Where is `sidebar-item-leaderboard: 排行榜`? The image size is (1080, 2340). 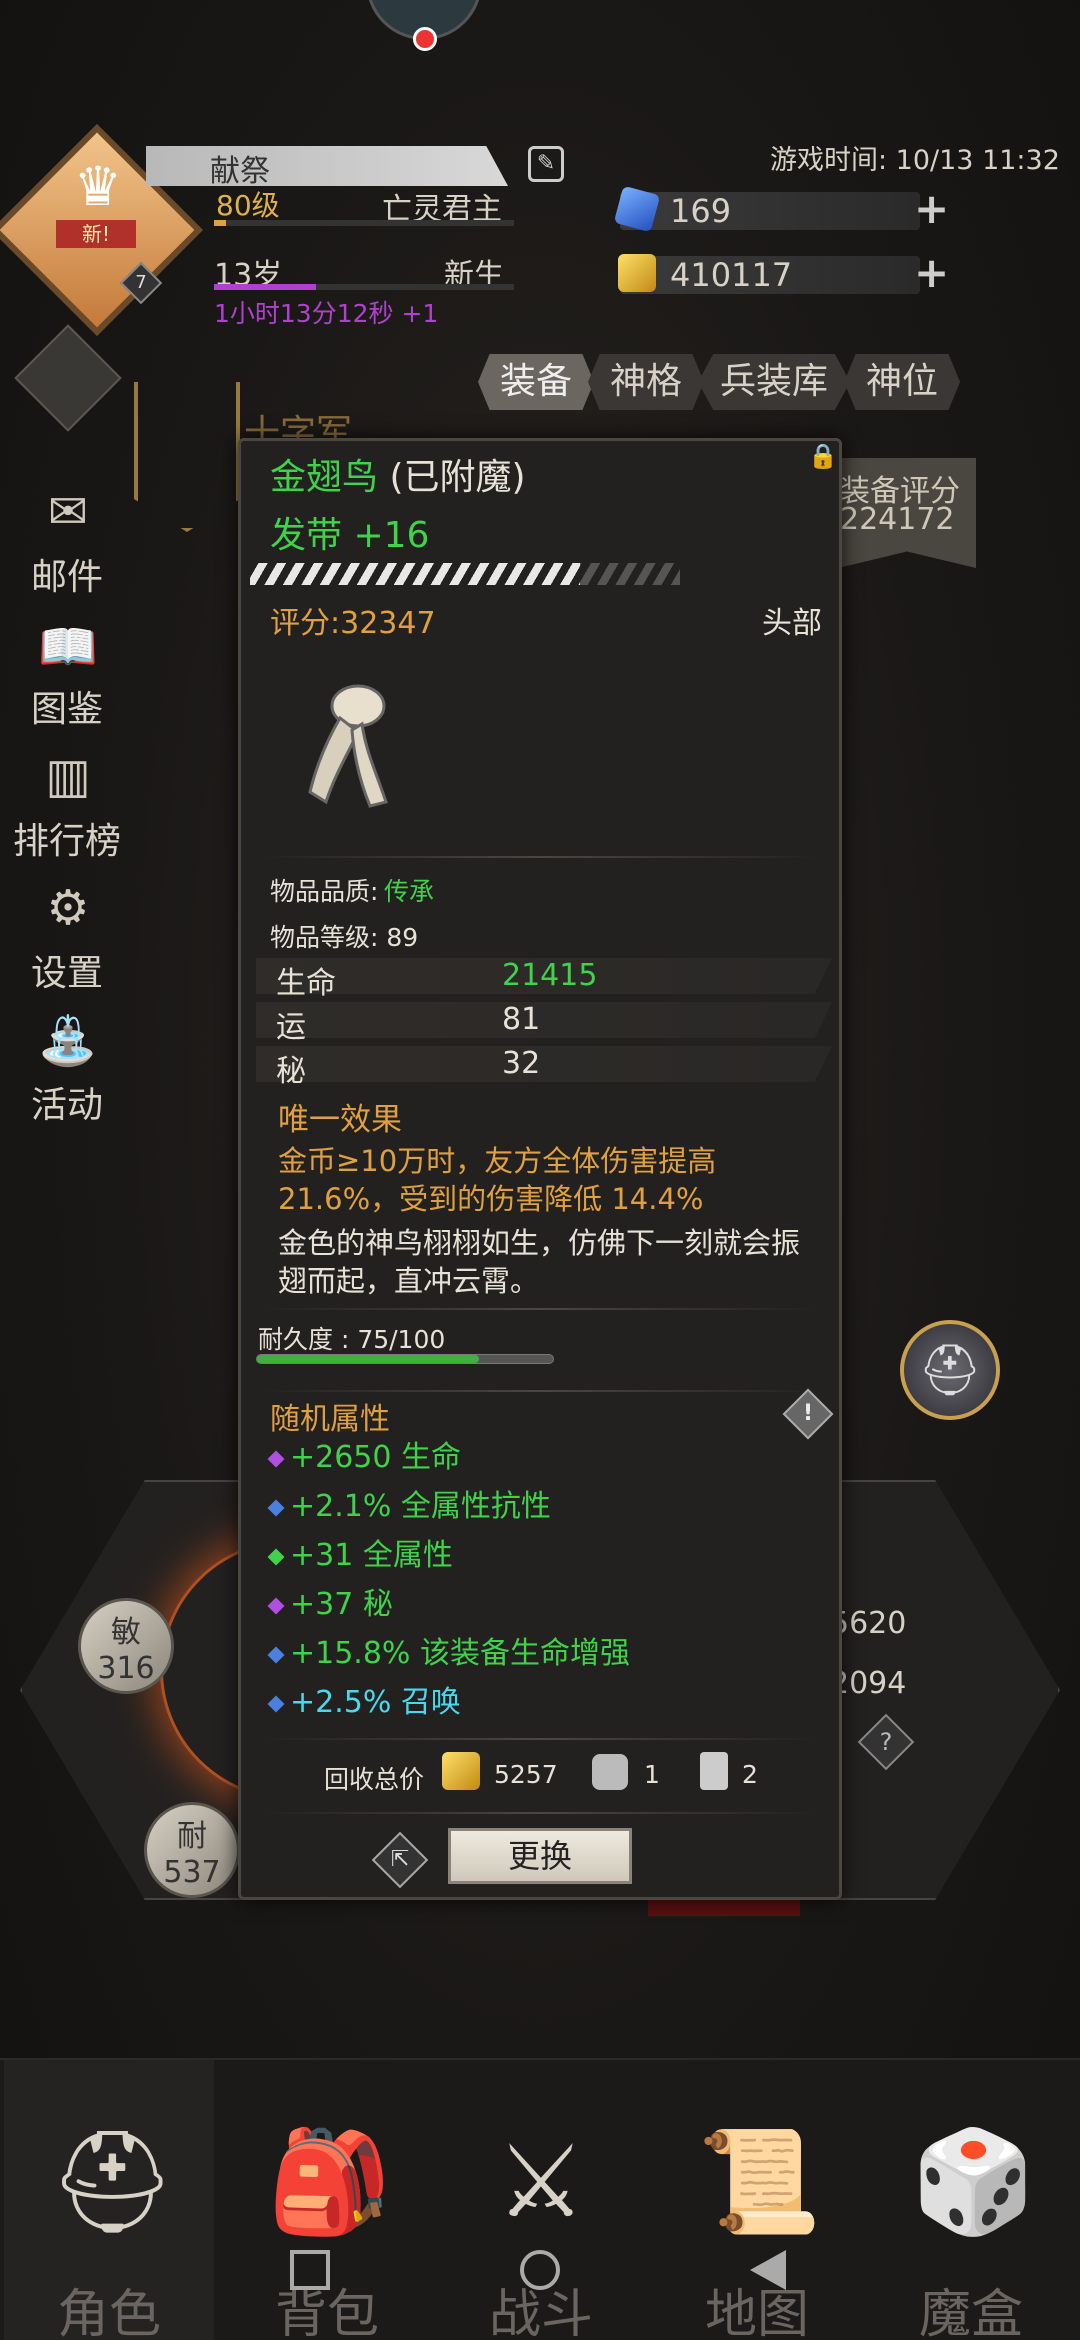 sidebar-item-leaderboard: 排行榜 is located at coordinates (67, 838).